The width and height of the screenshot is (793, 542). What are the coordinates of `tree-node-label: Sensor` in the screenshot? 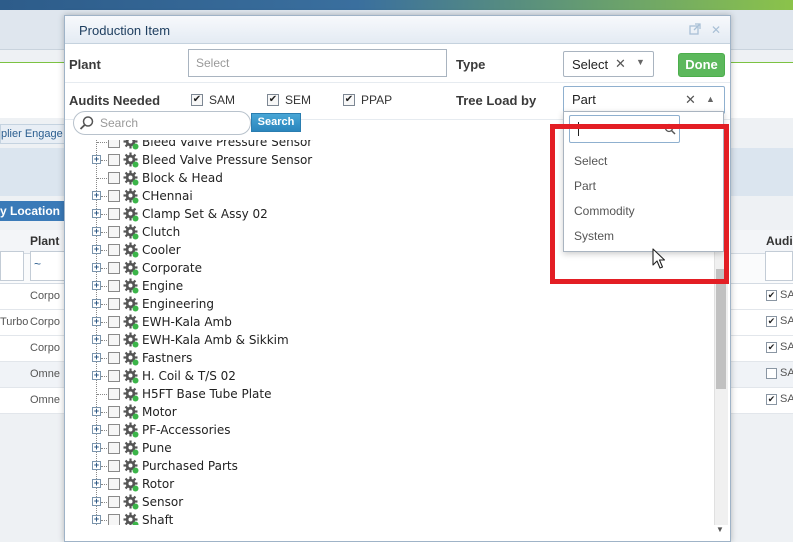 It's located at (162, 502).